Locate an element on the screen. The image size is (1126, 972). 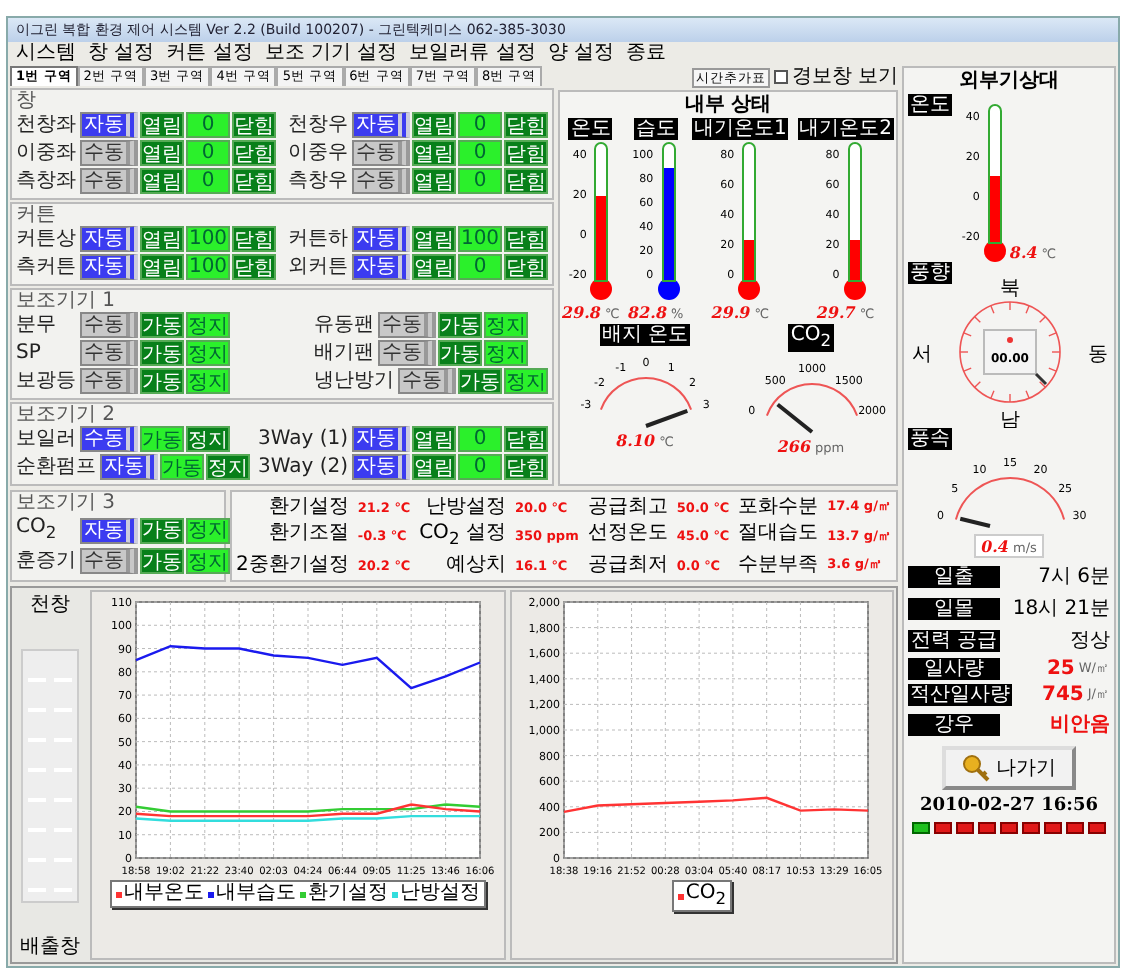
row-label: 이중좌 is located at coordinates (46, 153).